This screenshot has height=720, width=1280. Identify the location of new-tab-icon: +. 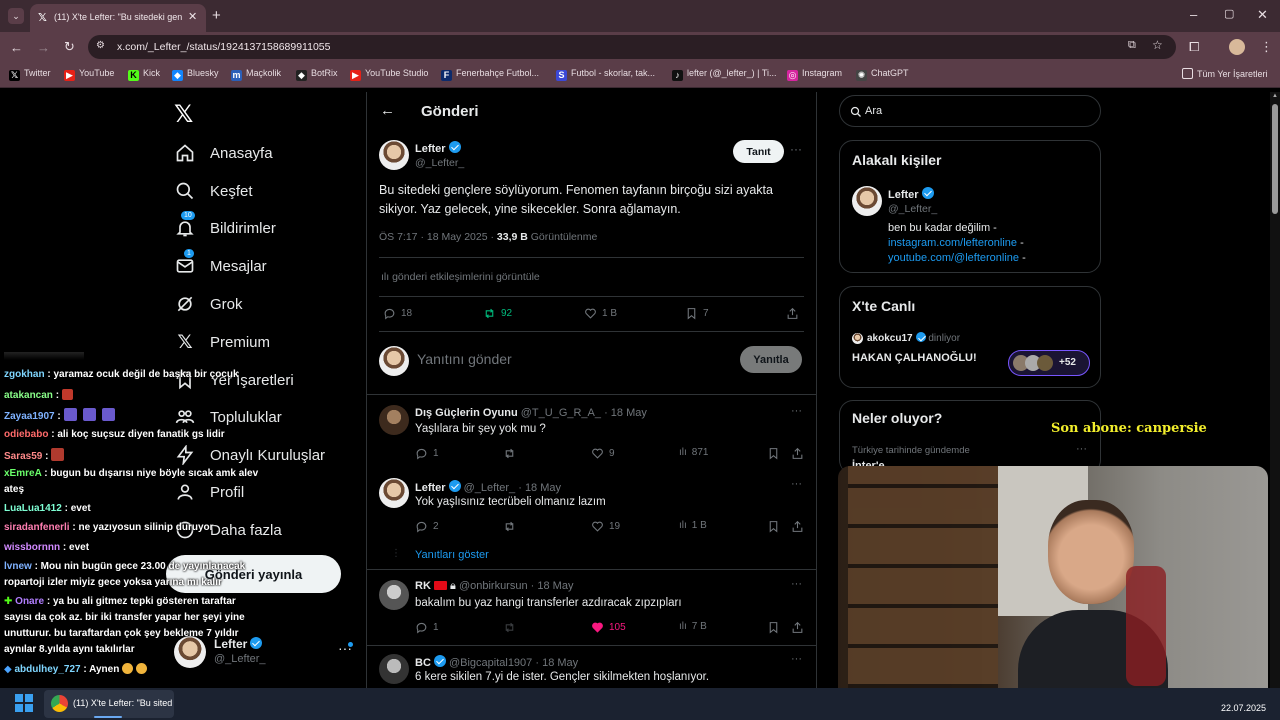
(216, 15).